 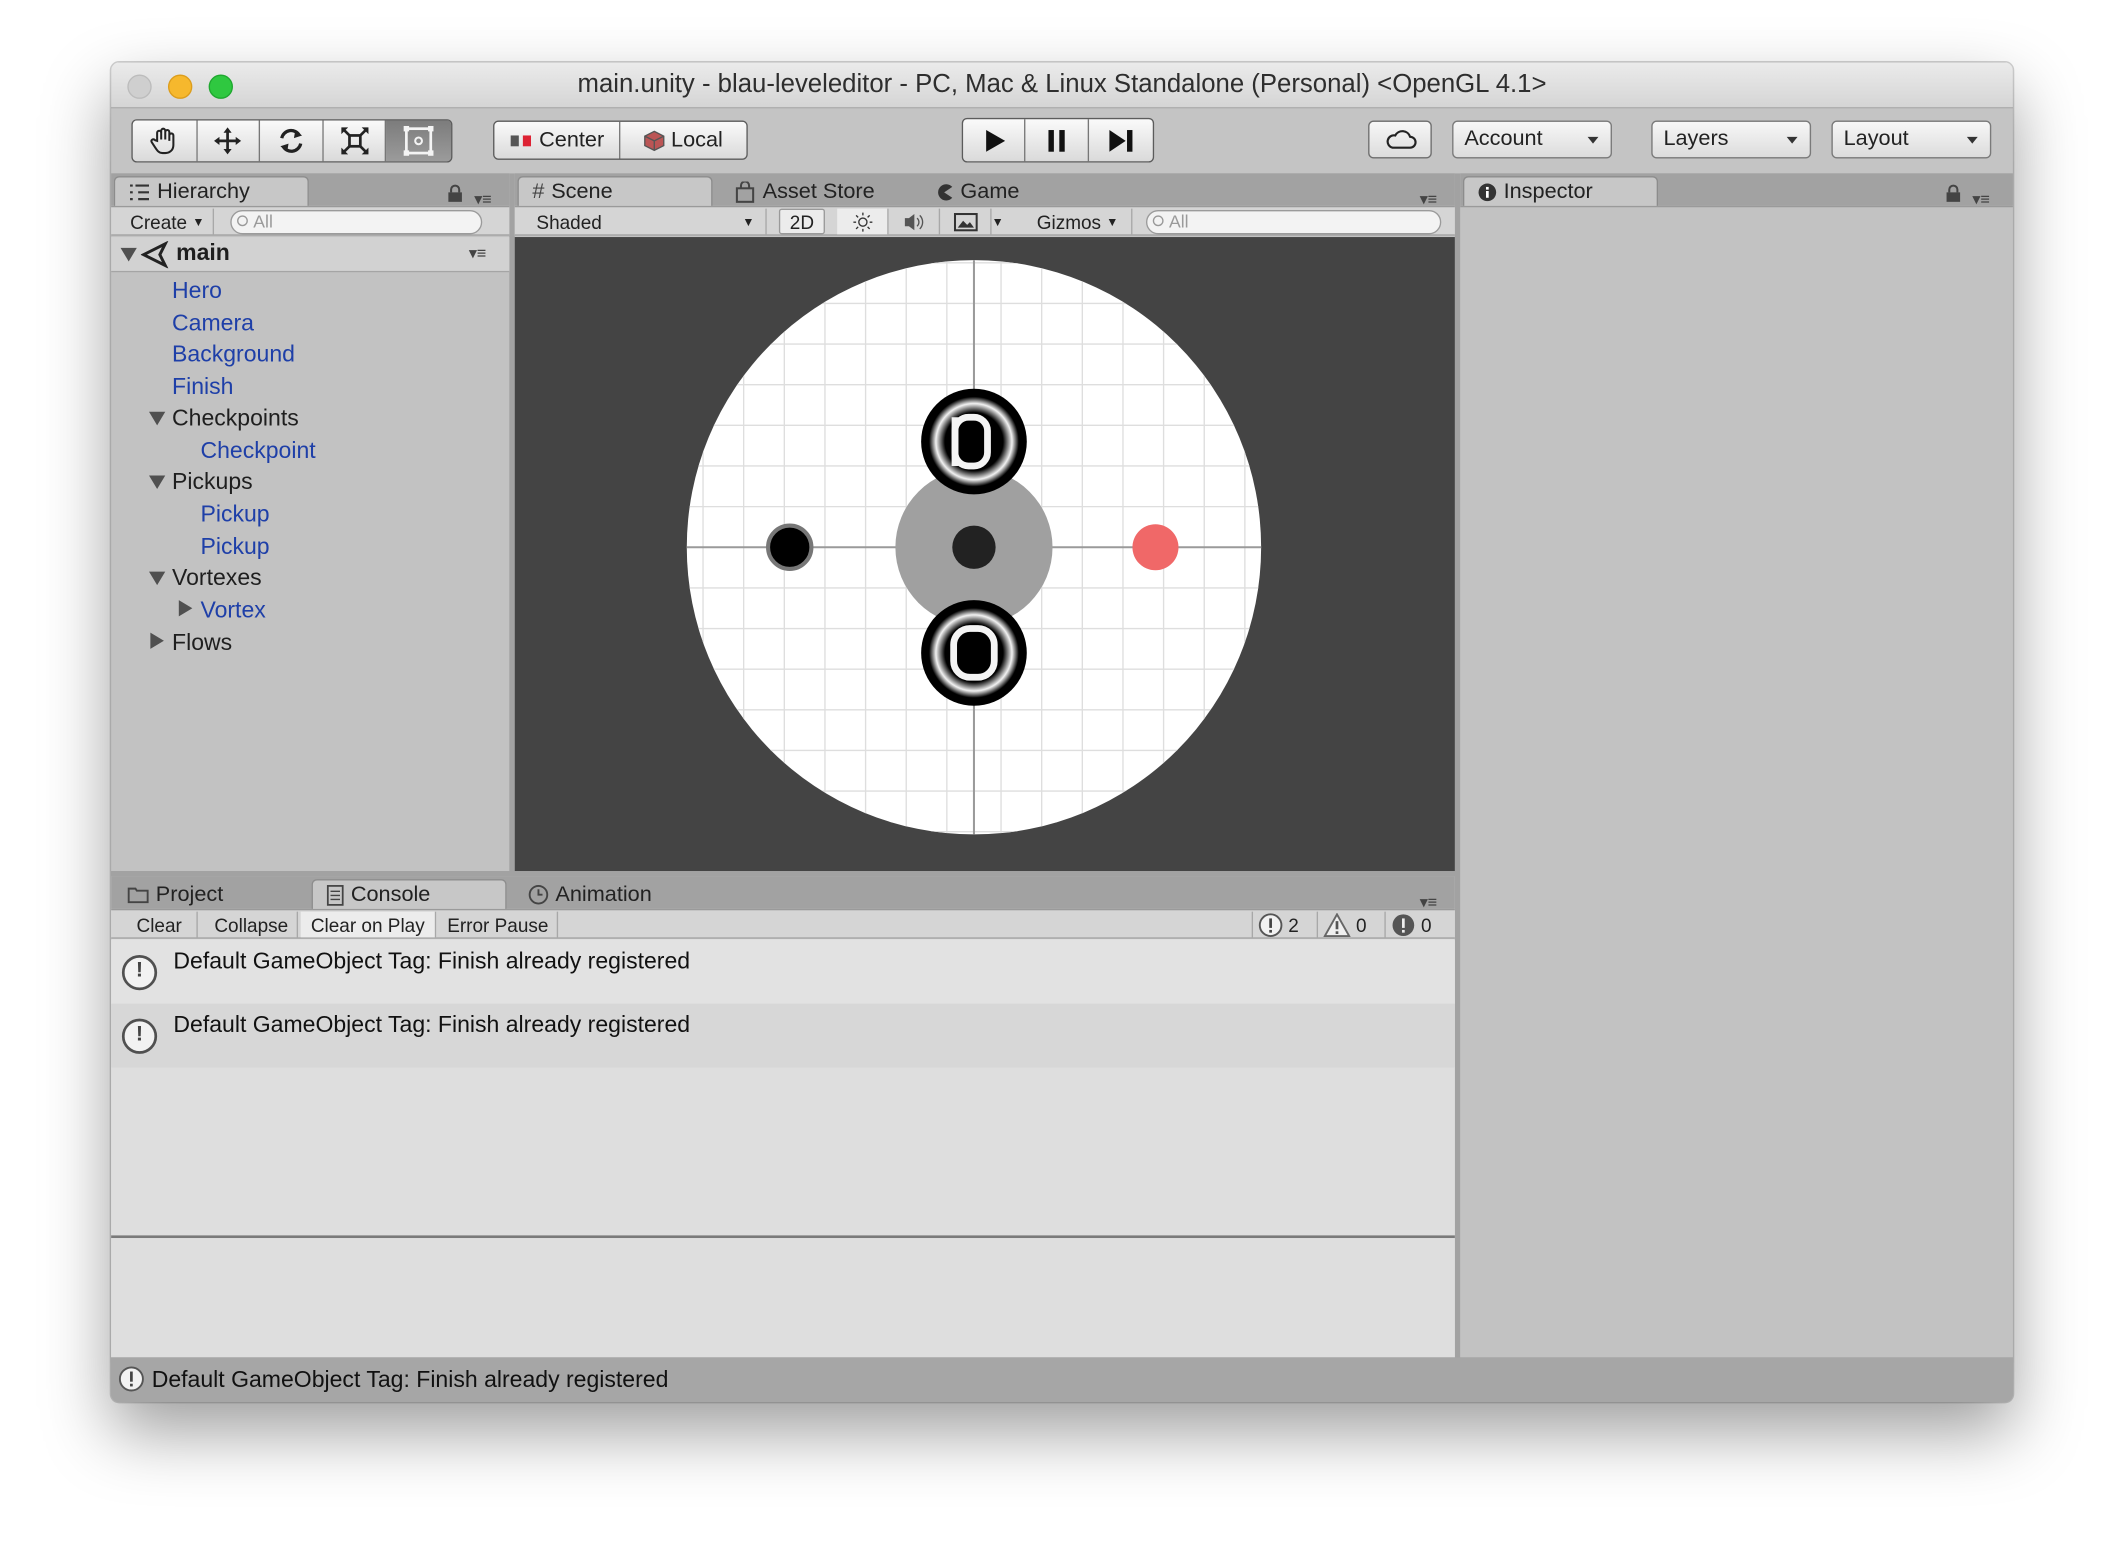 I want to click on scale-tool-button, so click(x=355, y=141).